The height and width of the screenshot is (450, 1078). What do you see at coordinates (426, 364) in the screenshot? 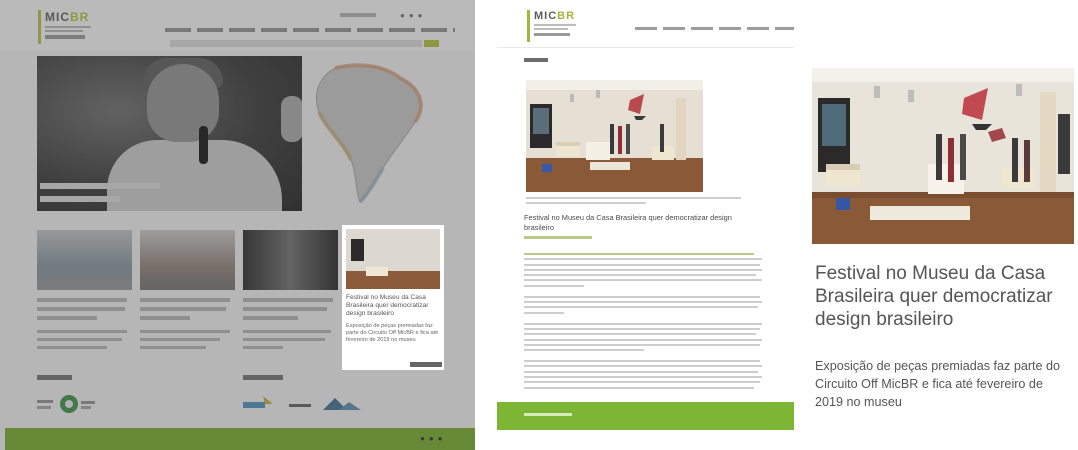
I see `see-more-link` at bounding box center [426, 364].